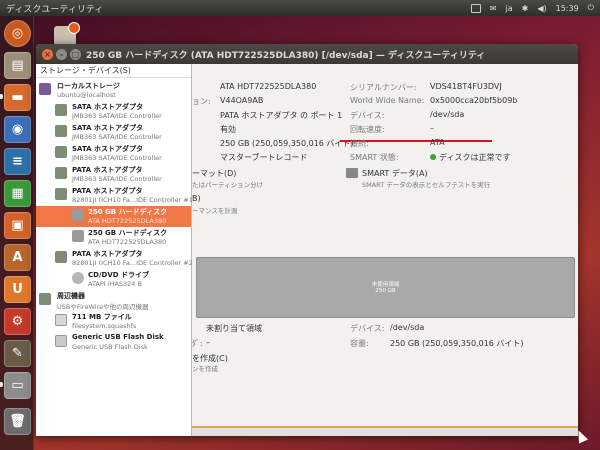 This screenshot has height=450, width=600. I want to click on close-button: ×, so click(47, 54).